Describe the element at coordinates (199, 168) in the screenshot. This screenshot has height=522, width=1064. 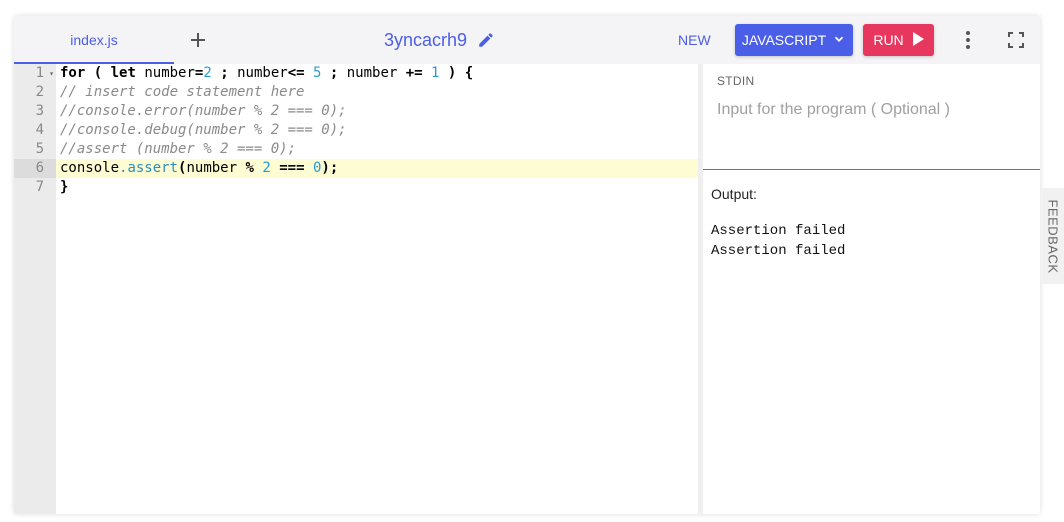
I see `code-text: console.assert(number % 2 === 0);` at that location.